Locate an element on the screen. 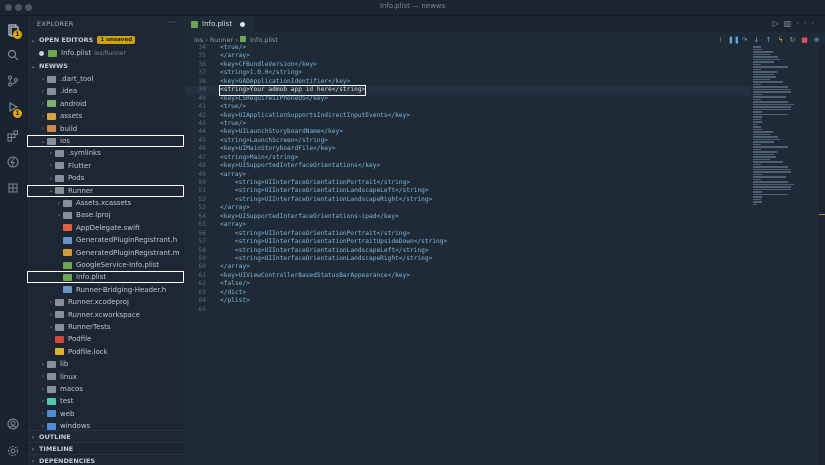  open-editors-section: ⌄ OPEN EDITORS 1 unsaved is located at coordinates (105, 40).